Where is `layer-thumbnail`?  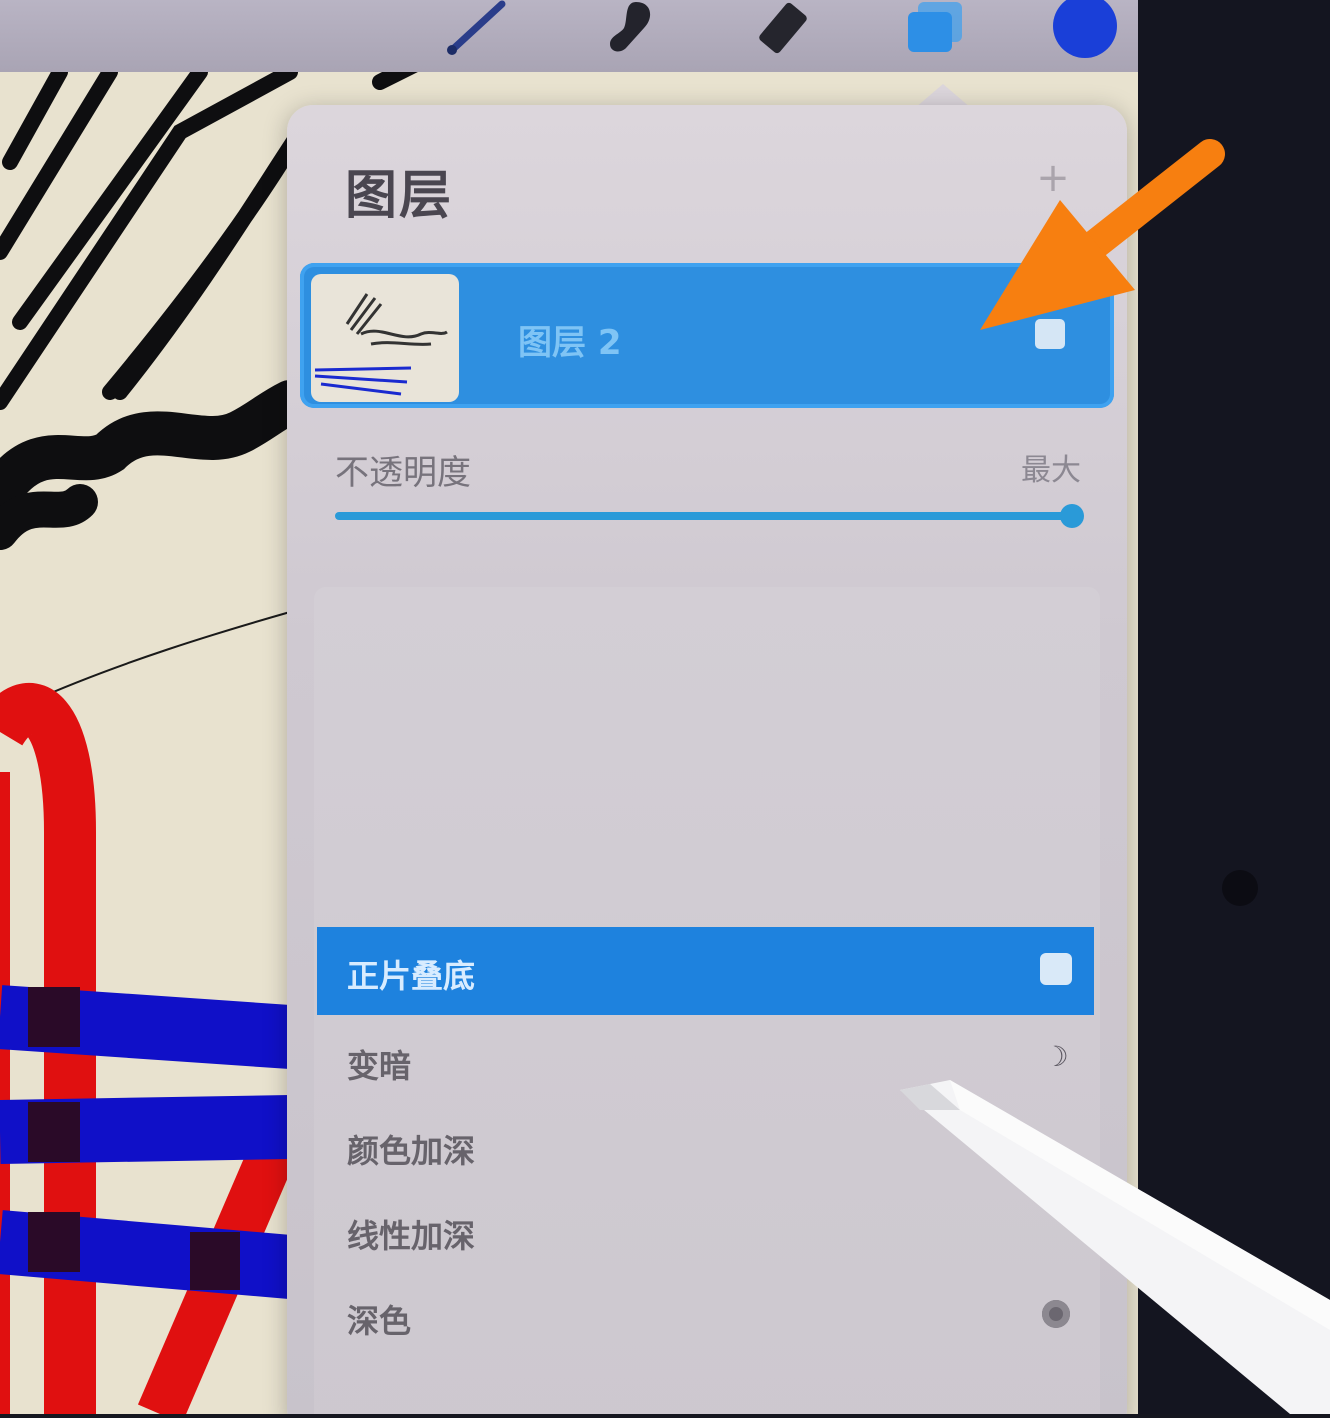 layer-thumbnail is located at coordinates (385, 338).